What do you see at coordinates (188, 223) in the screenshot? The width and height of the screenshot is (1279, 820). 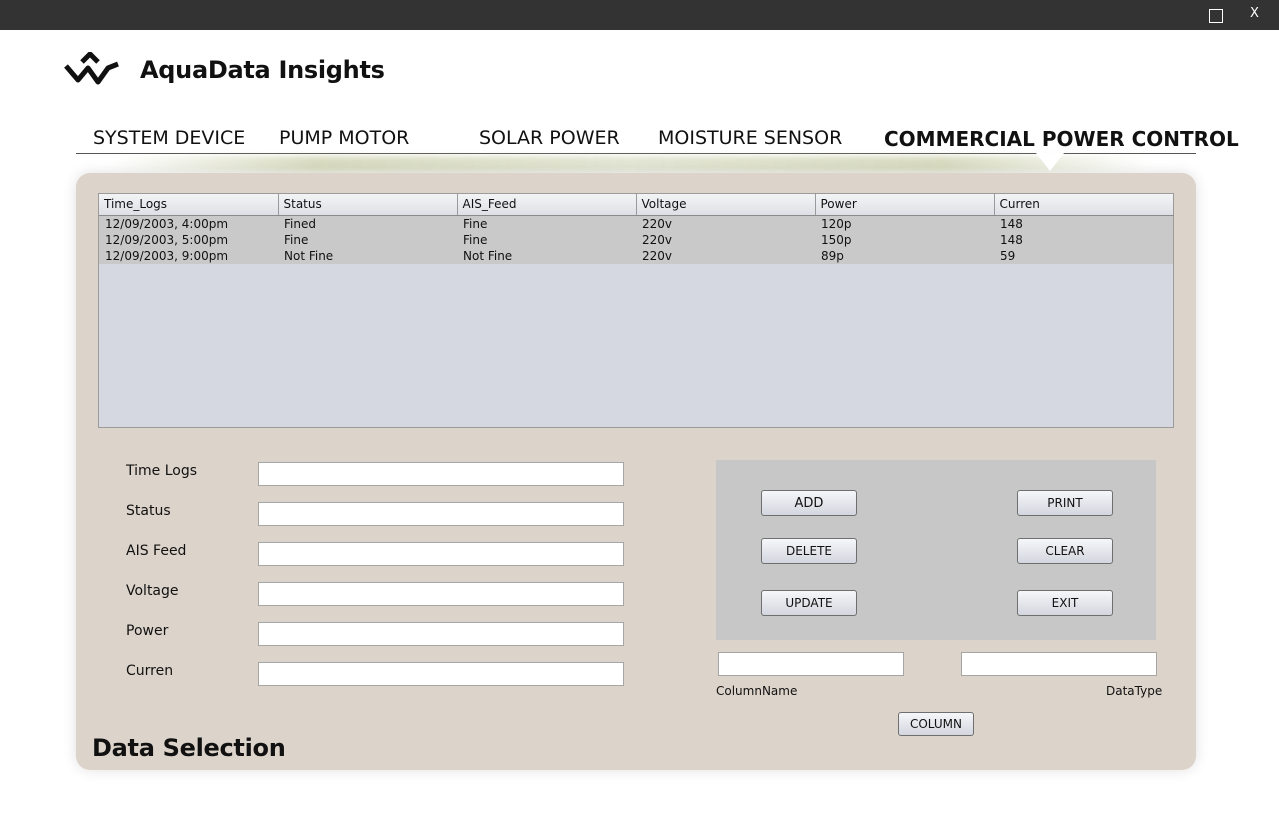 I see `table-cell: 12/09/2003, 4:00pm` at bounding box center [188, 223].